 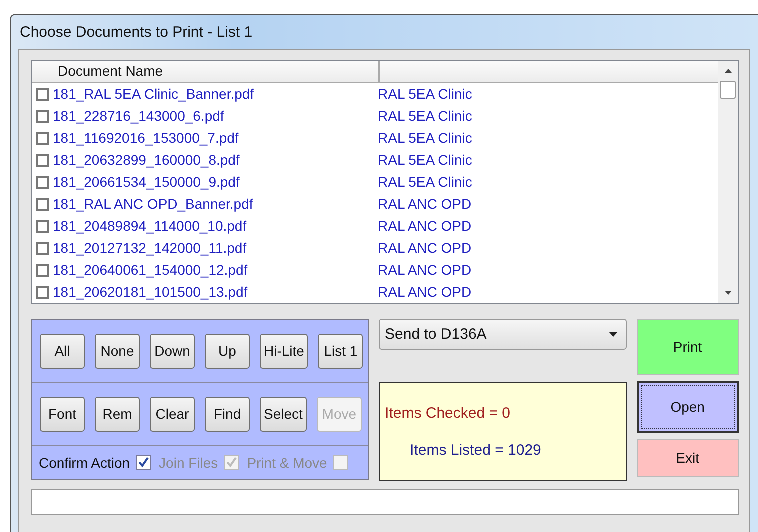 What do you see at coordinates (728, 71) in the screenshot?
I see `scroll-up-icon` at bounding box center [728, 71].